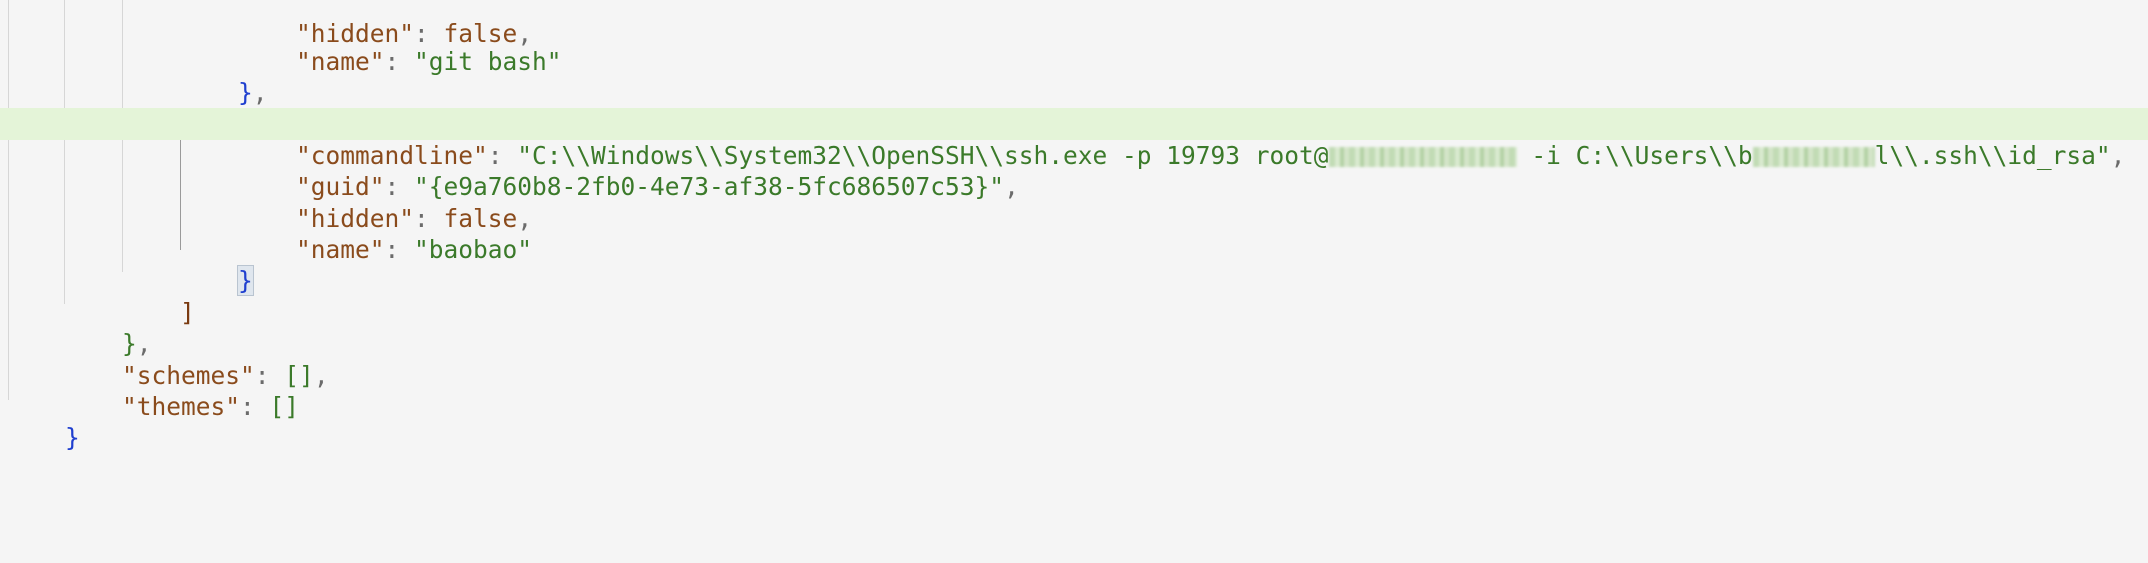  I want to click on code-line: "name": "baobao", so click(1074, 233).